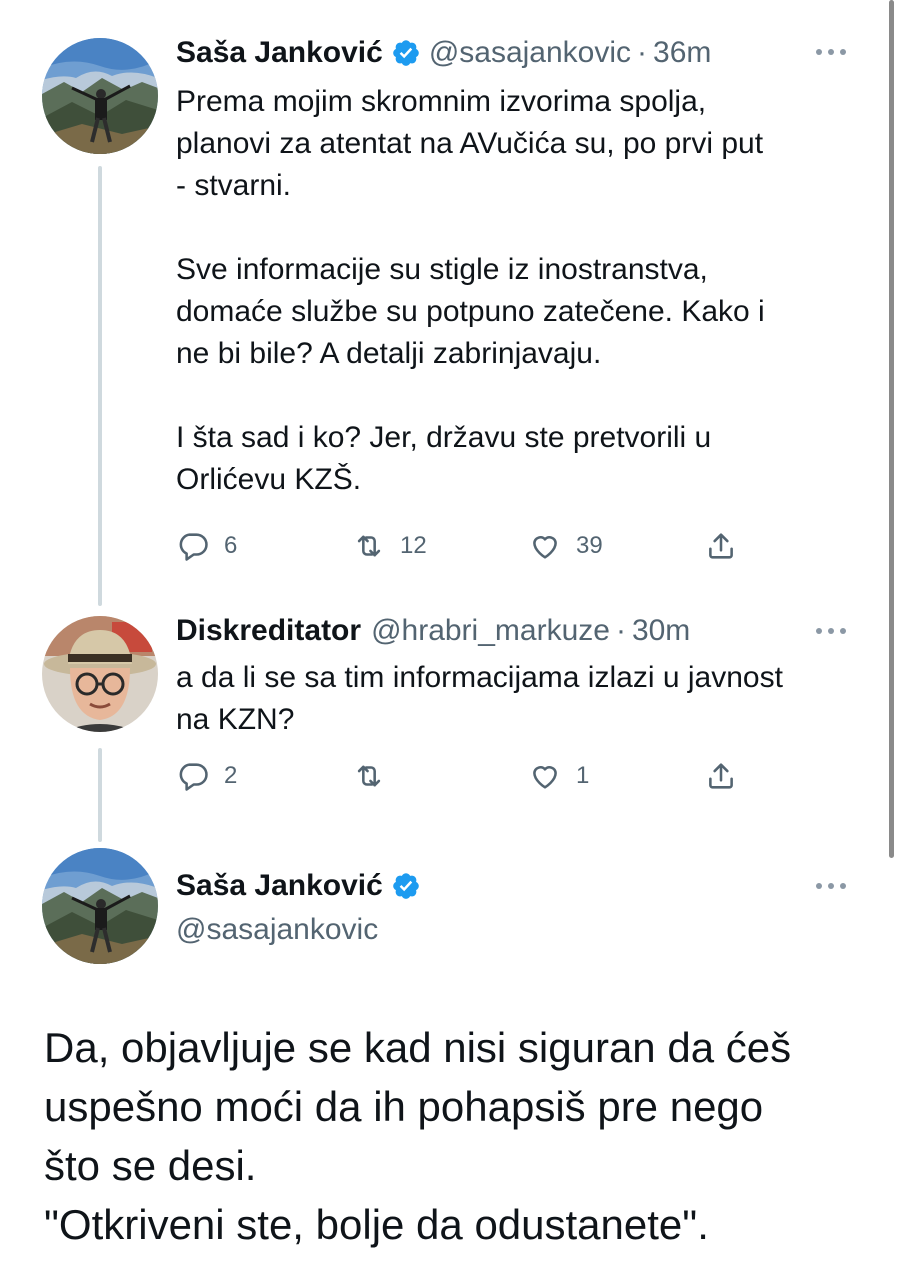 The image size is (900, 1288). I want to click on reply-button: 2, so click(206, 776).